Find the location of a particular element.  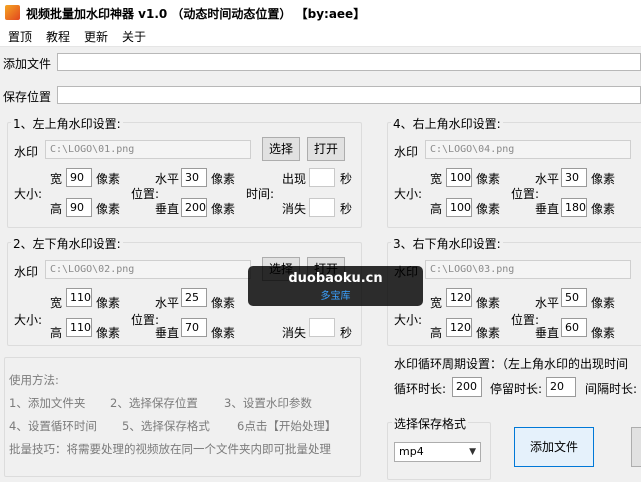

top-left-path-input: C:\LOGO\01.png is located at coordinates (148, 149).